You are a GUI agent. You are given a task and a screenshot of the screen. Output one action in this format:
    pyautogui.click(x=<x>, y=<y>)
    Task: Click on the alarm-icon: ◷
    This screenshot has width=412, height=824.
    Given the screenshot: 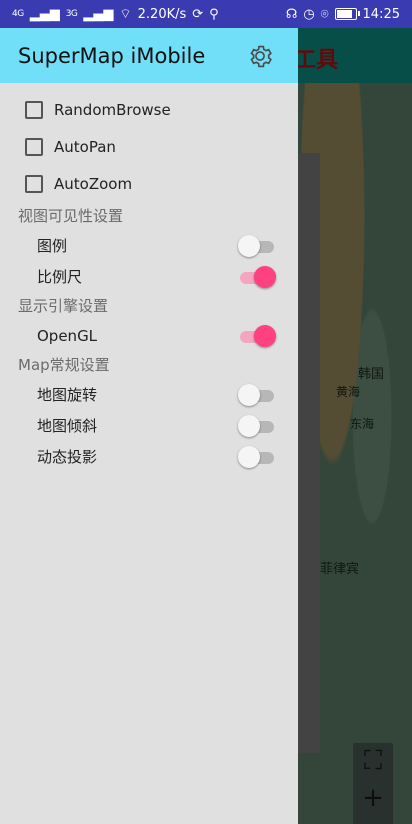 What is the action you would take?
    pyautogui.click(x=309, y=14)
    